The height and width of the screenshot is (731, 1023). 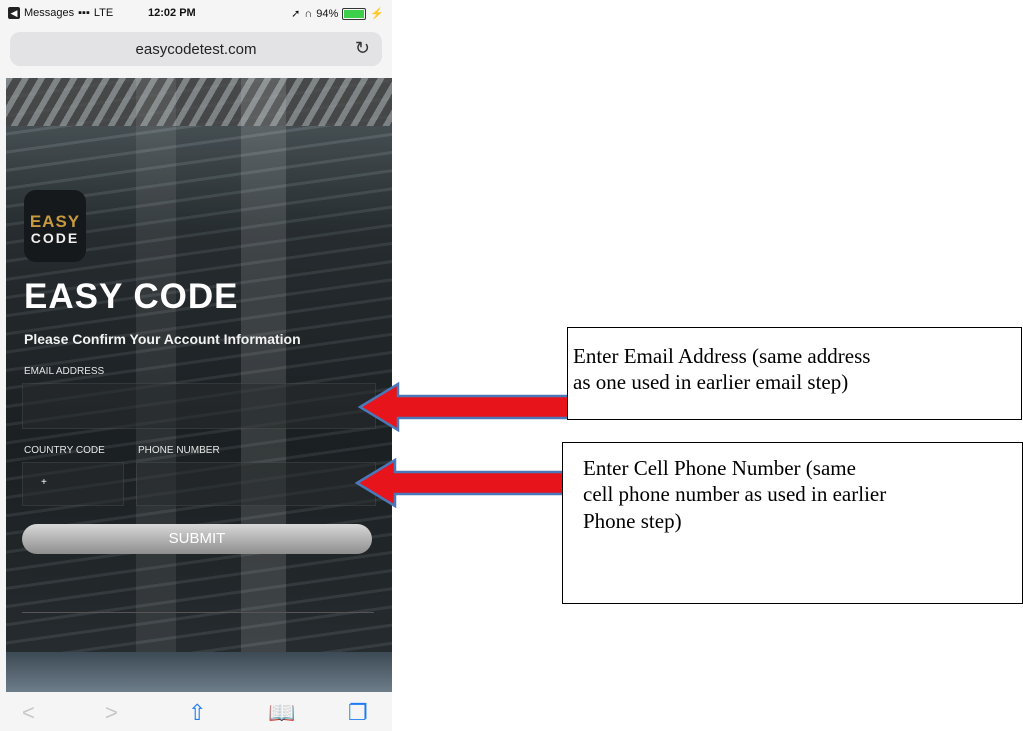 I want to click on background-photo-bottom, so click(x=199, y=672).